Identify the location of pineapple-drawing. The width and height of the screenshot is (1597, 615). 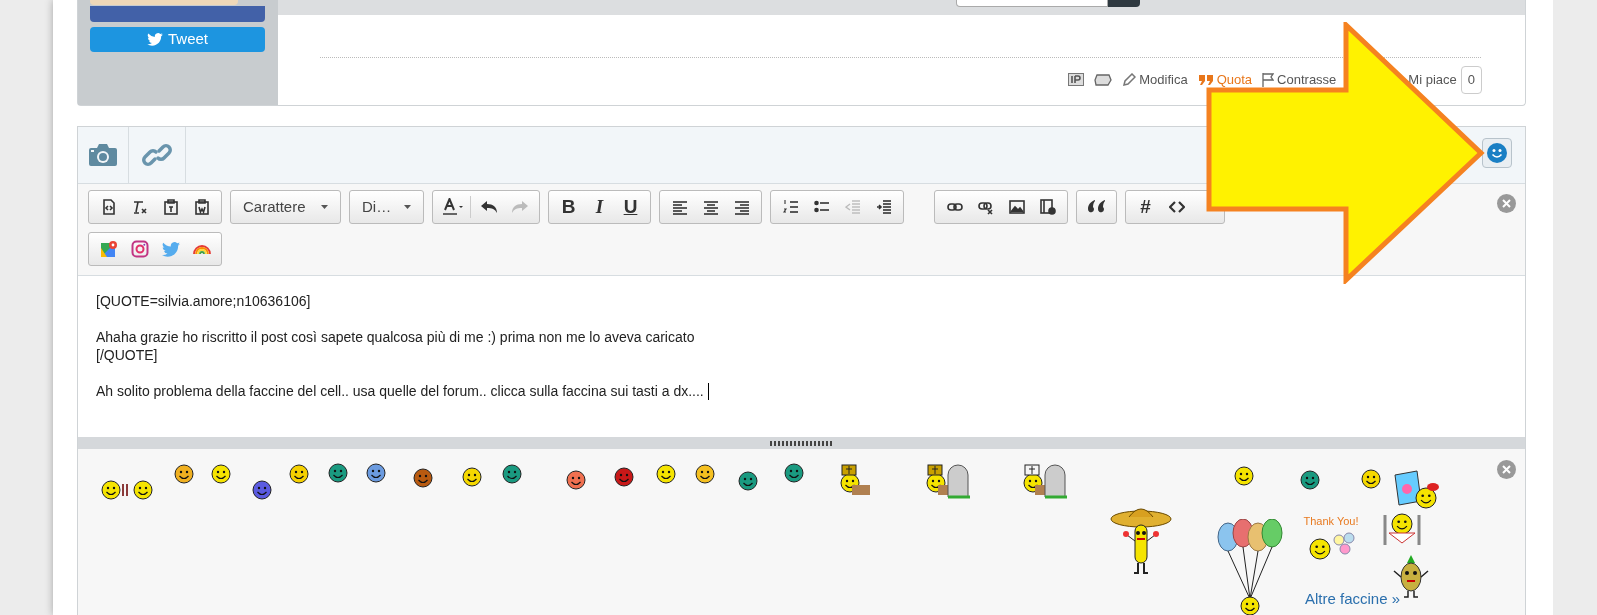
(1411, 577).